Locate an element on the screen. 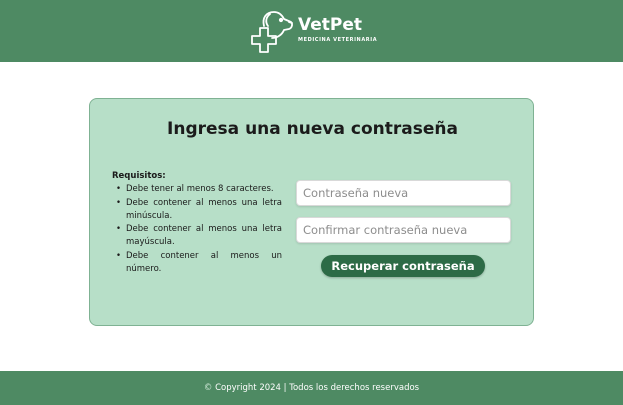  brand-name: VetPet is located at coordinates (330, 25).